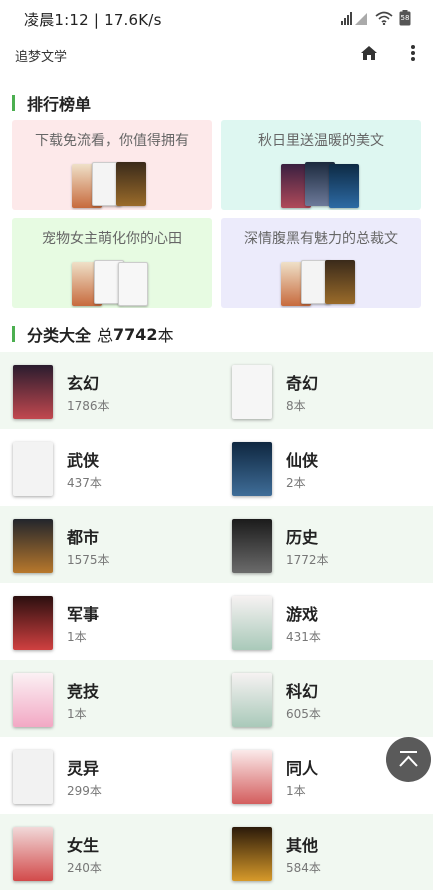  Describe the element at coordinates (83, 691) in the screenshot. I see `category-name: 竞技` at that location.